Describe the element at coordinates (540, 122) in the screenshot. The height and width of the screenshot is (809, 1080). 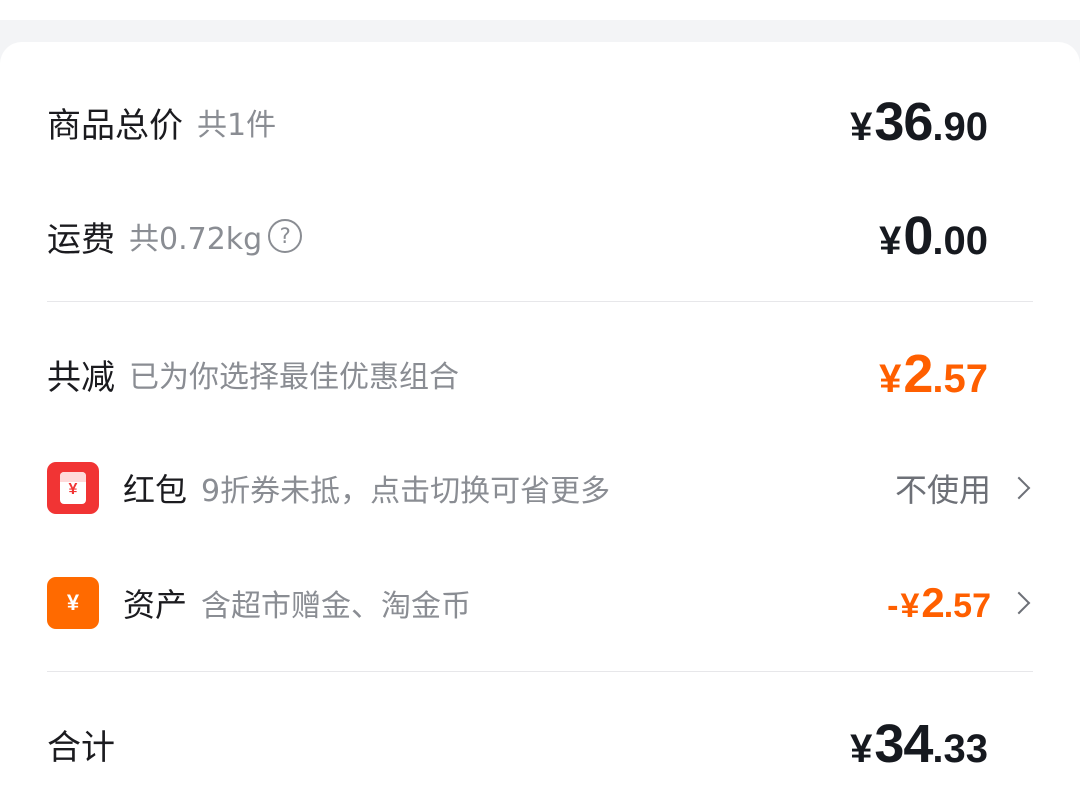
I see `goods-total-row: 商品总价 共1件 ¥ 36 .90` at that location.